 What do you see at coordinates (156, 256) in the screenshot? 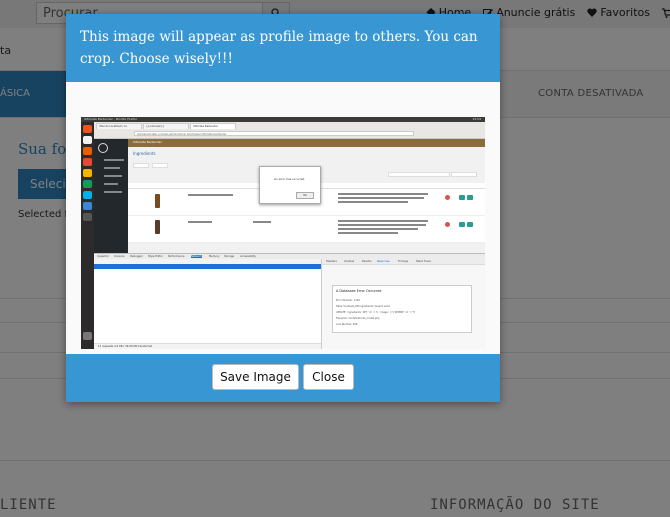
I see `preview-devtools-tab: Style Editor` at bounding box center [156, 256].